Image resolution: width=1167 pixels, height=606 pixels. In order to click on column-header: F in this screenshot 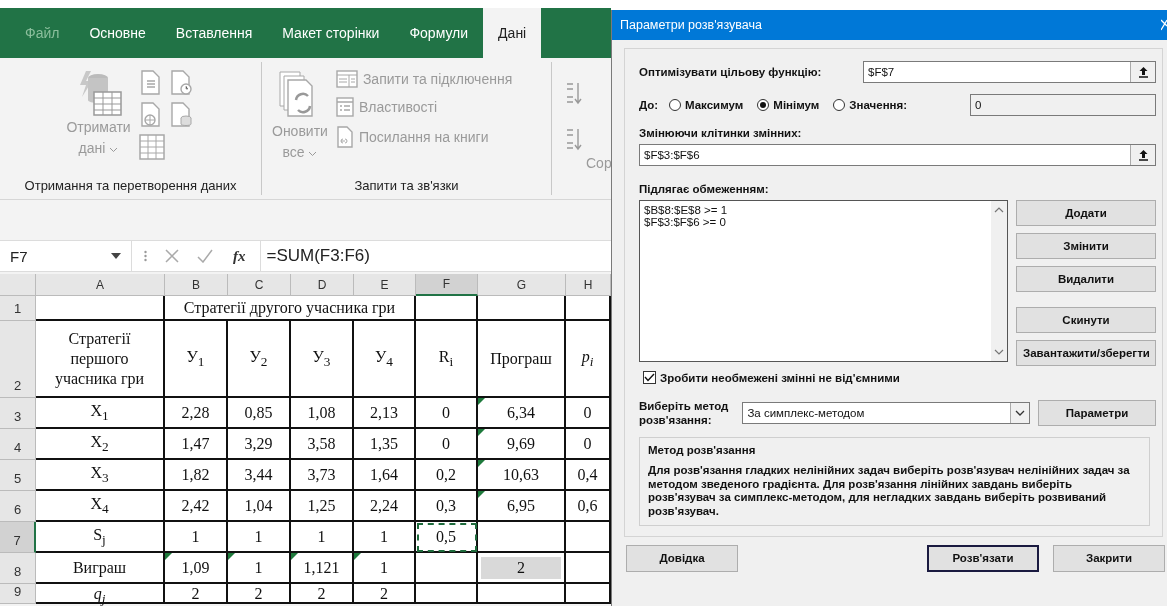, I will do `click(447, 285)`.